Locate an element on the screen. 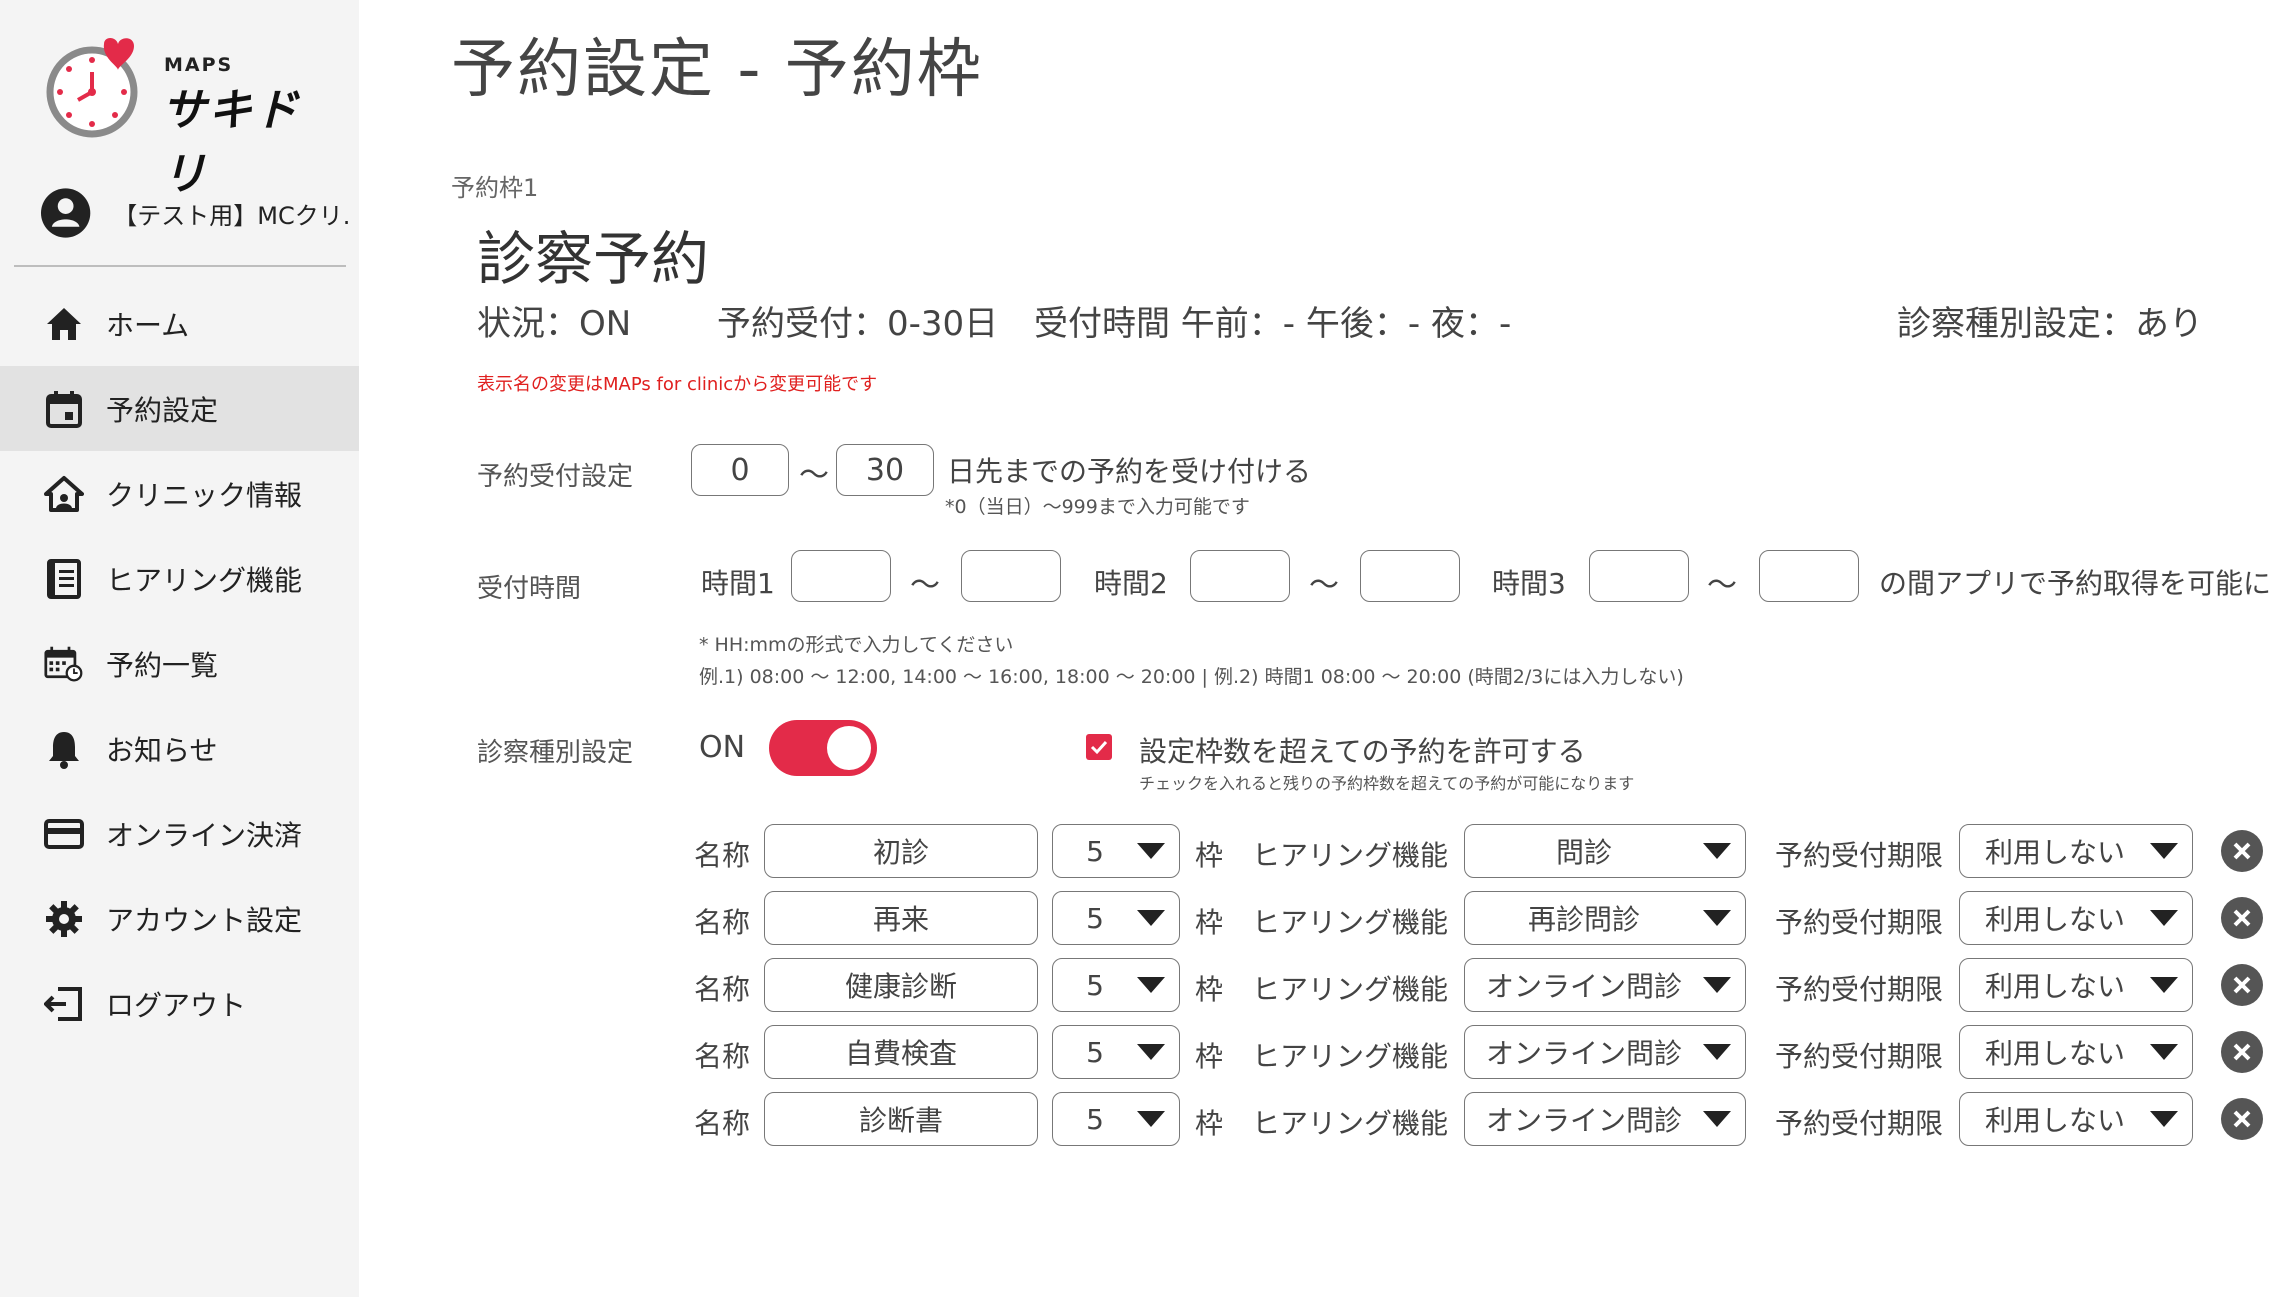  row-name-input: 再来 is located at coordinates (901, 918).